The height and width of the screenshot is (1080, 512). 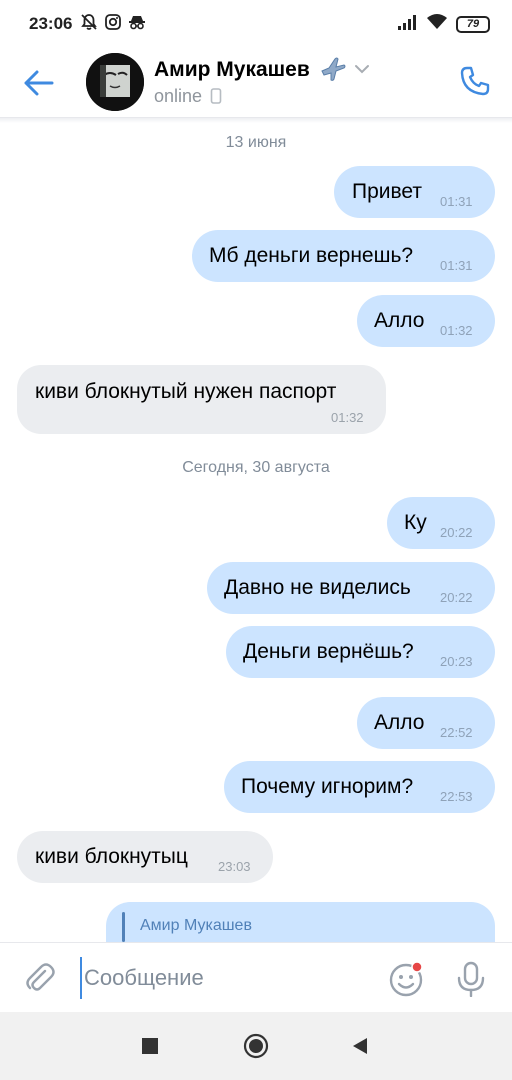 I want to click on status-text: online, so click(x=178, y=96).